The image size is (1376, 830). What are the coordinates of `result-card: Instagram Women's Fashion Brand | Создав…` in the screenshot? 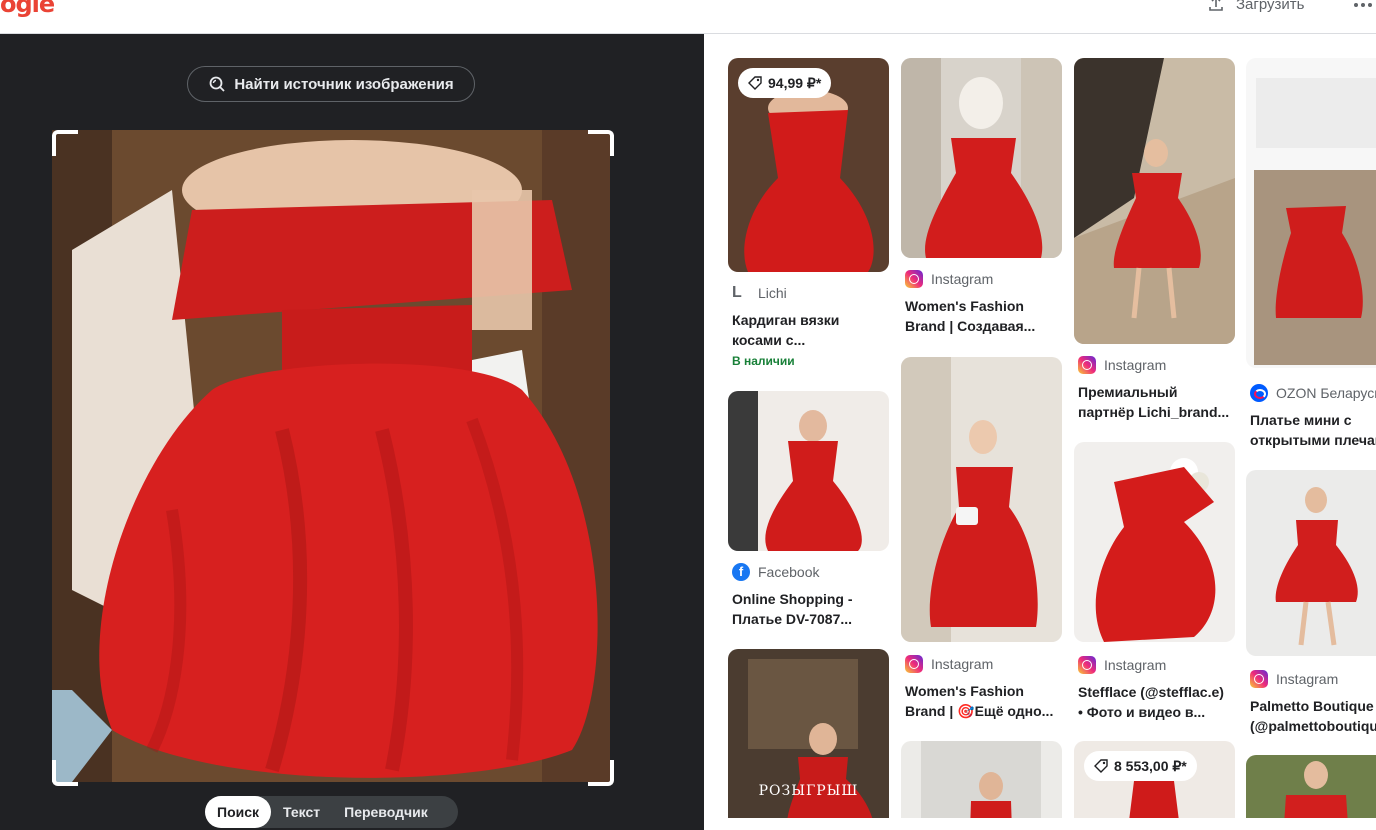 It's located at (981, 203).